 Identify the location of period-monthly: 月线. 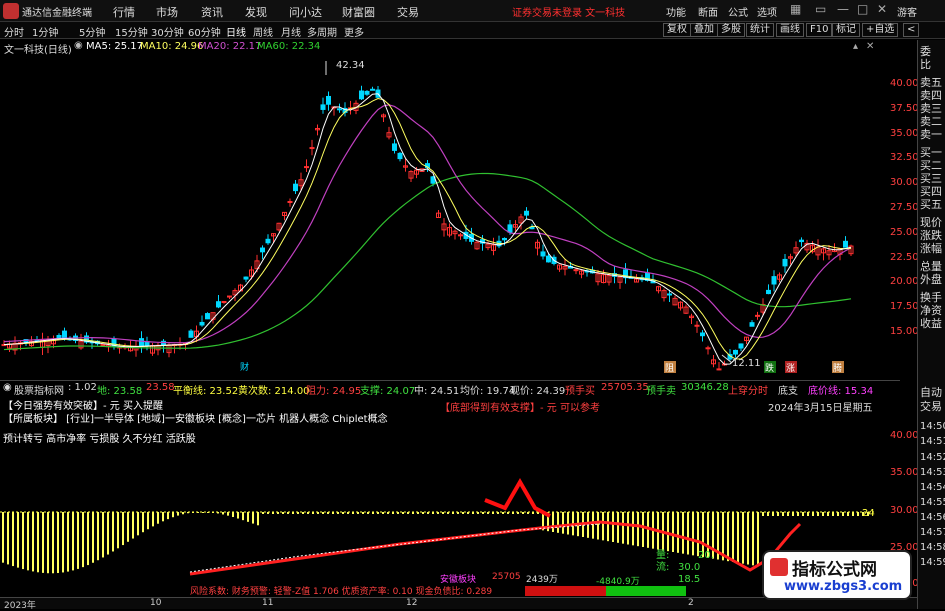
(291, 31).